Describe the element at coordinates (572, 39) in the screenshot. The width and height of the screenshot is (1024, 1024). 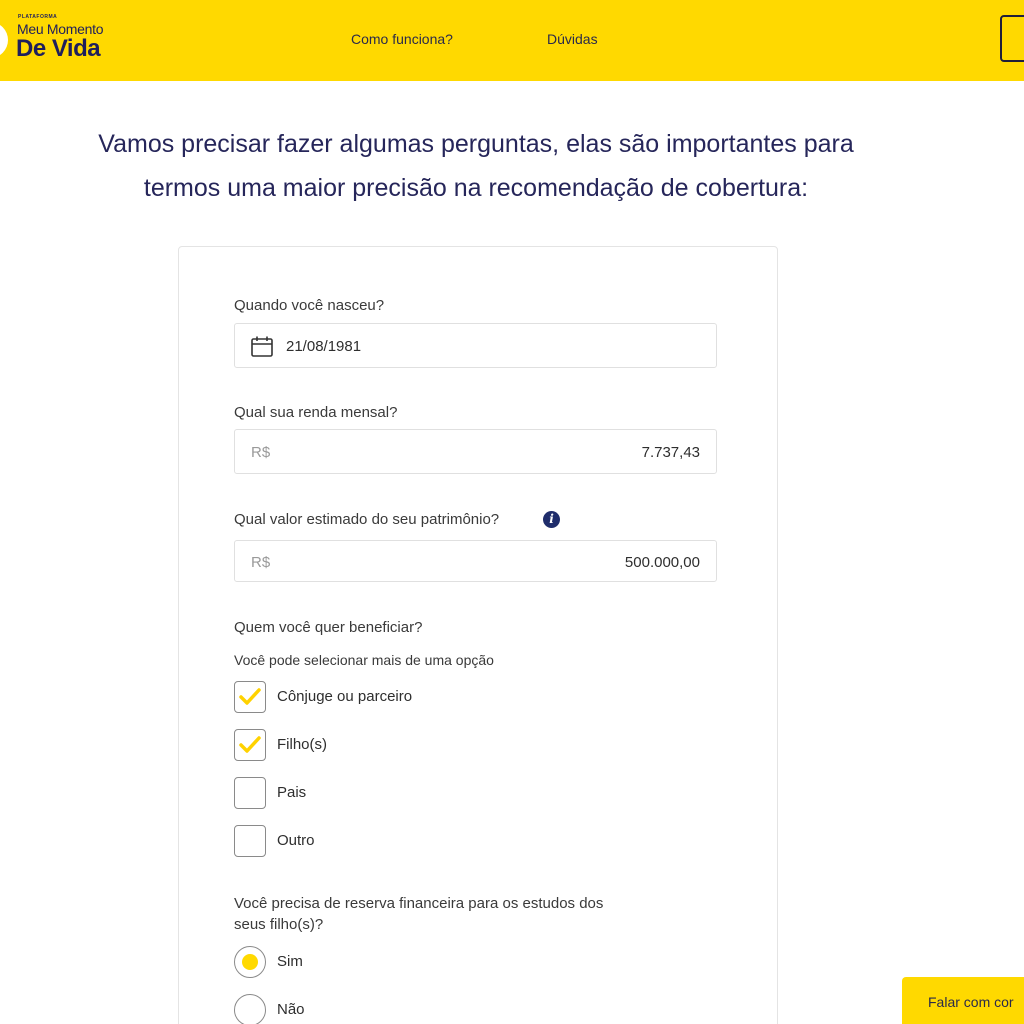
I see `nav-duvidas: Dúvidas` at that location.